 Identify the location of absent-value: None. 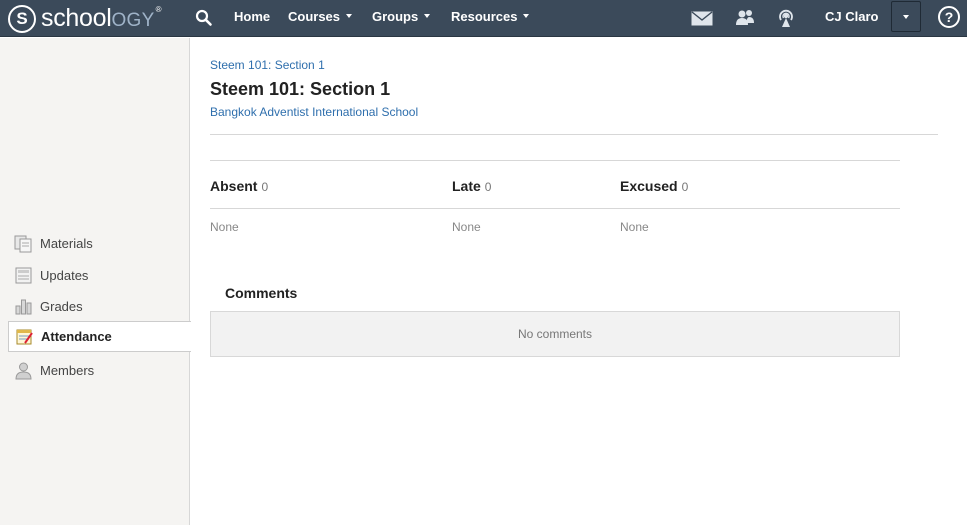
(224, 227).